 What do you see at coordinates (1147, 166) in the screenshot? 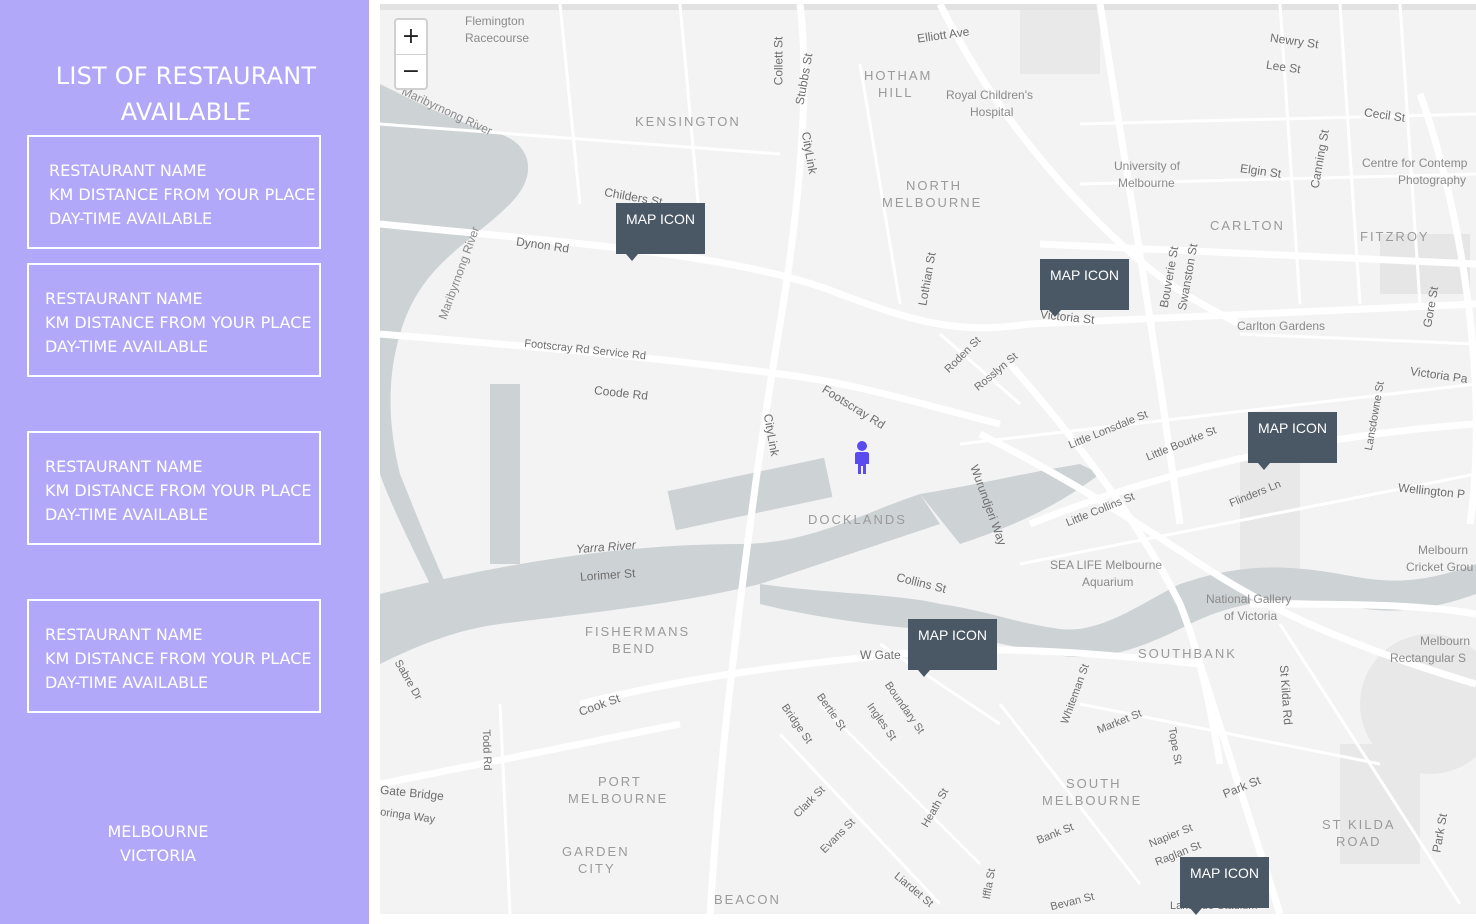
I see `map-label: University of` at bounding box center [1147, 166].